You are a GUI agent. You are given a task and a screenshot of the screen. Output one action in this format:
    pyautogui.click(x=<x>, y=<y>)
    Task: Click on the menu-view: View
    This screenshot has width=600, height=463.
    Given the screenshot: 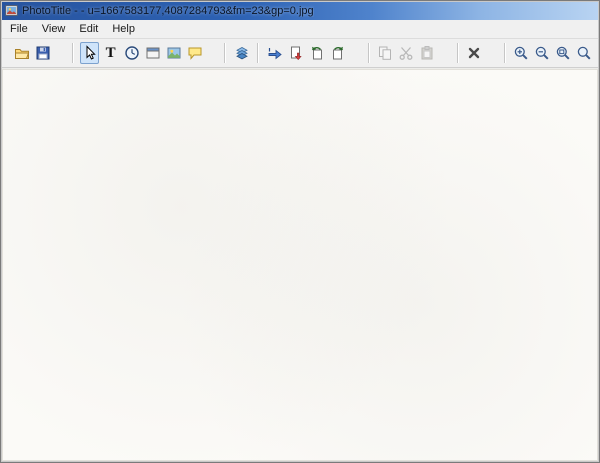 What is the action you would take?
    pyautogui.click(x=54, y=29)
    